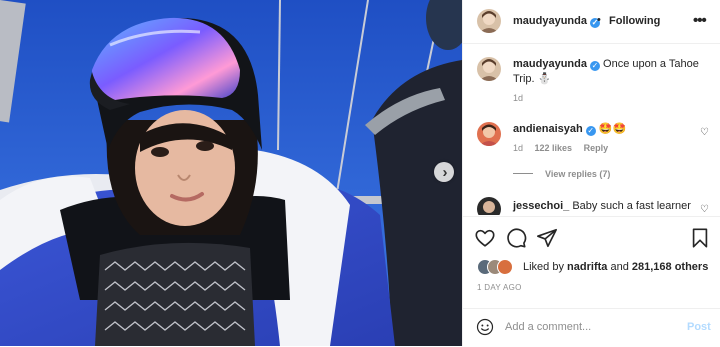 This screenshot has height=347, width=720. I want to click on caption-text-block: maudyayunda ✓ Once upon a Tahoe Trip. ⛄, so click(608, 72).